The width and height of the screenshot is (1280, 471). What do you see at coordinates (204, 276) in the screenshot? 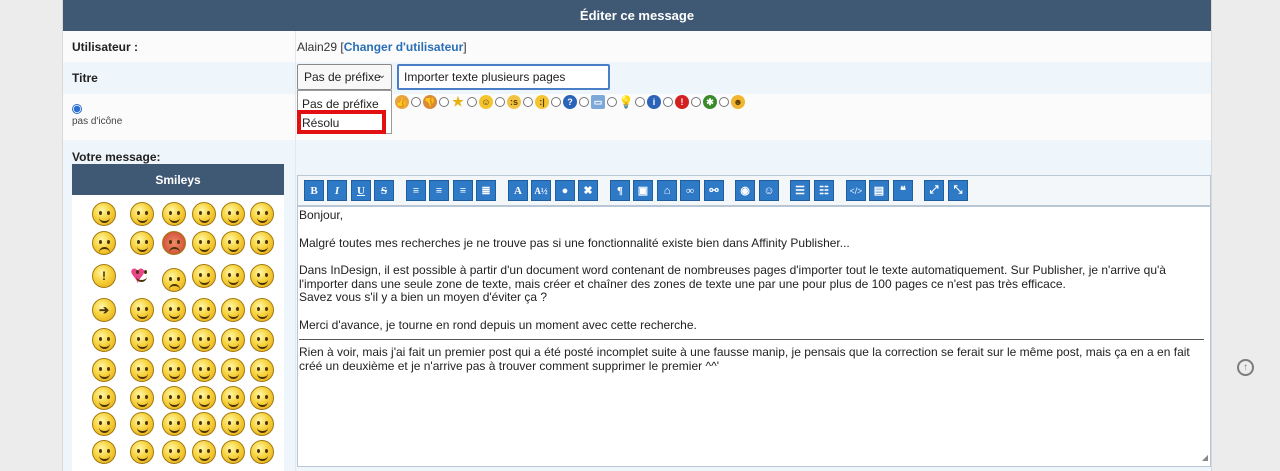
I see `lightbulb-icon` at bounding box center [204, 276].